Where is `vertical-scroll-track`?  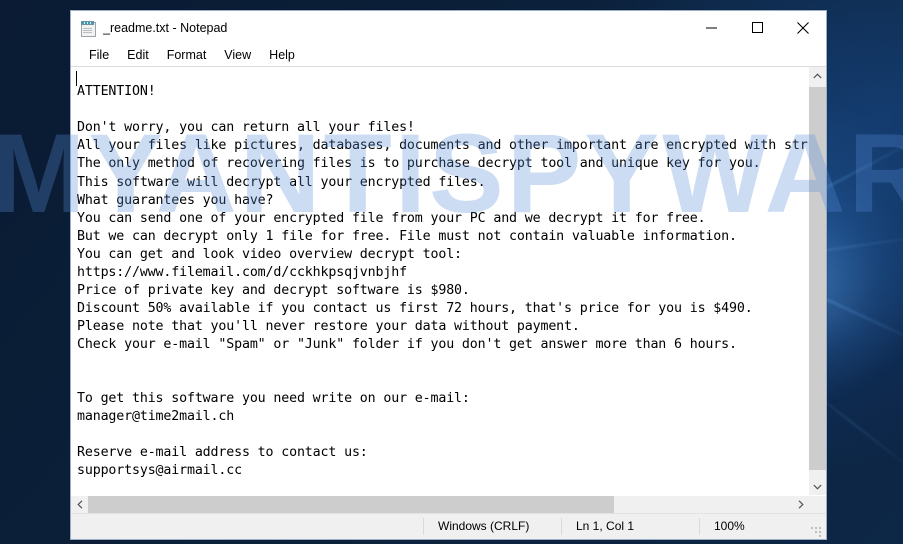 vertical-scroll-track is located at coordinates (817, 281).